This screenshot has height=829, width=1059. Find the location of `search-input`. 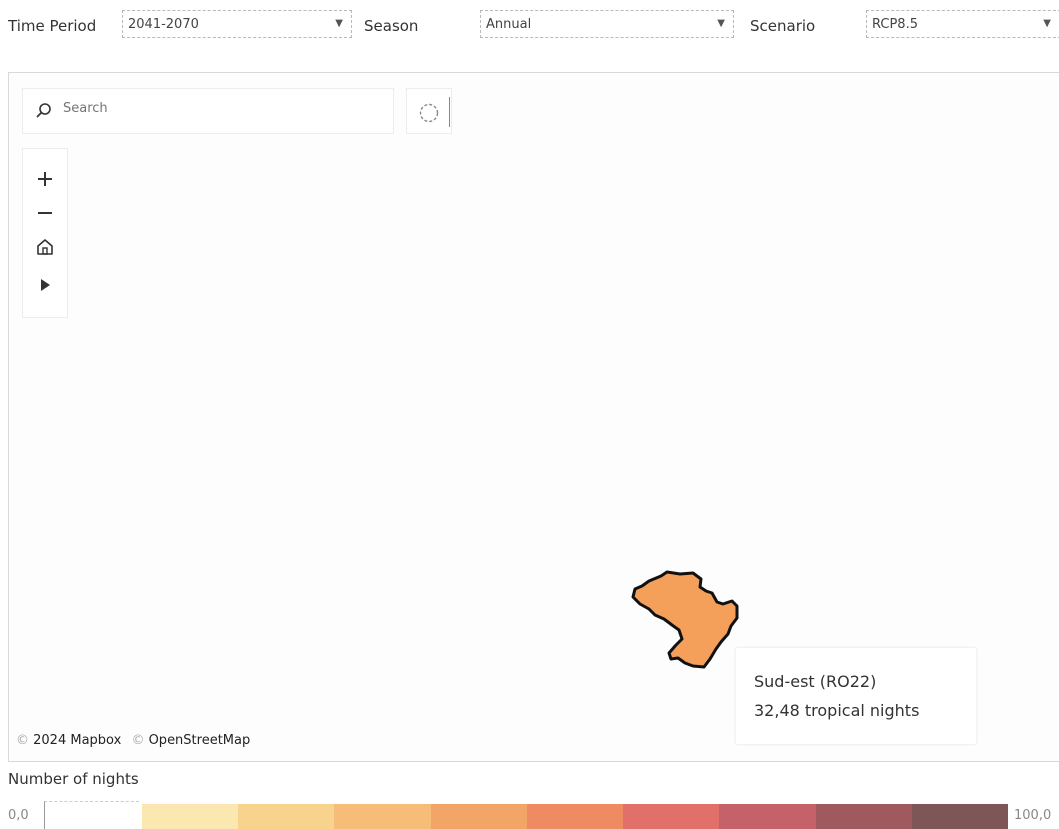

search-input is located at coordinates (223, 108).